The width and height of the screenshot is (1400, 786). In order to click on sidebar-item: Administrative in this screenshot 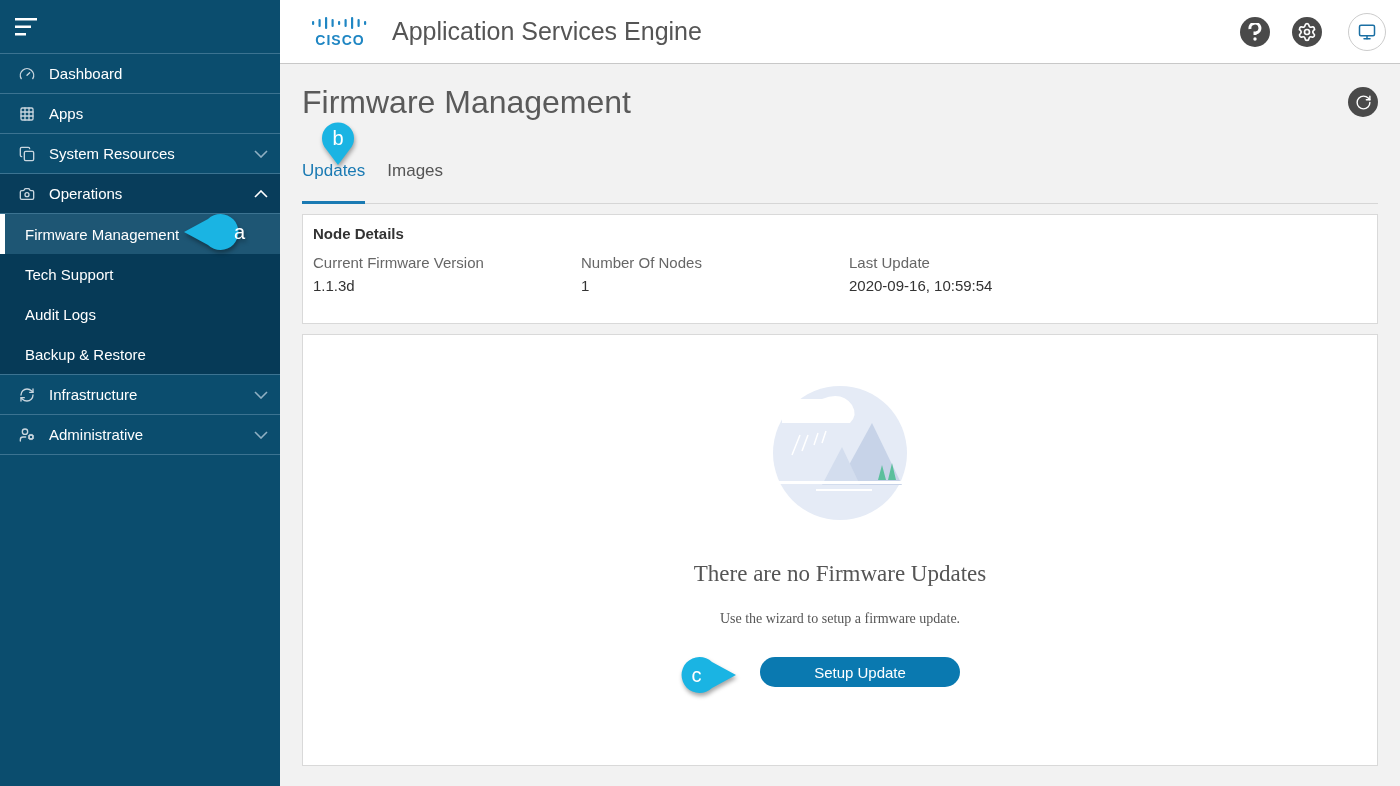, I will do `click(140, 435)`.